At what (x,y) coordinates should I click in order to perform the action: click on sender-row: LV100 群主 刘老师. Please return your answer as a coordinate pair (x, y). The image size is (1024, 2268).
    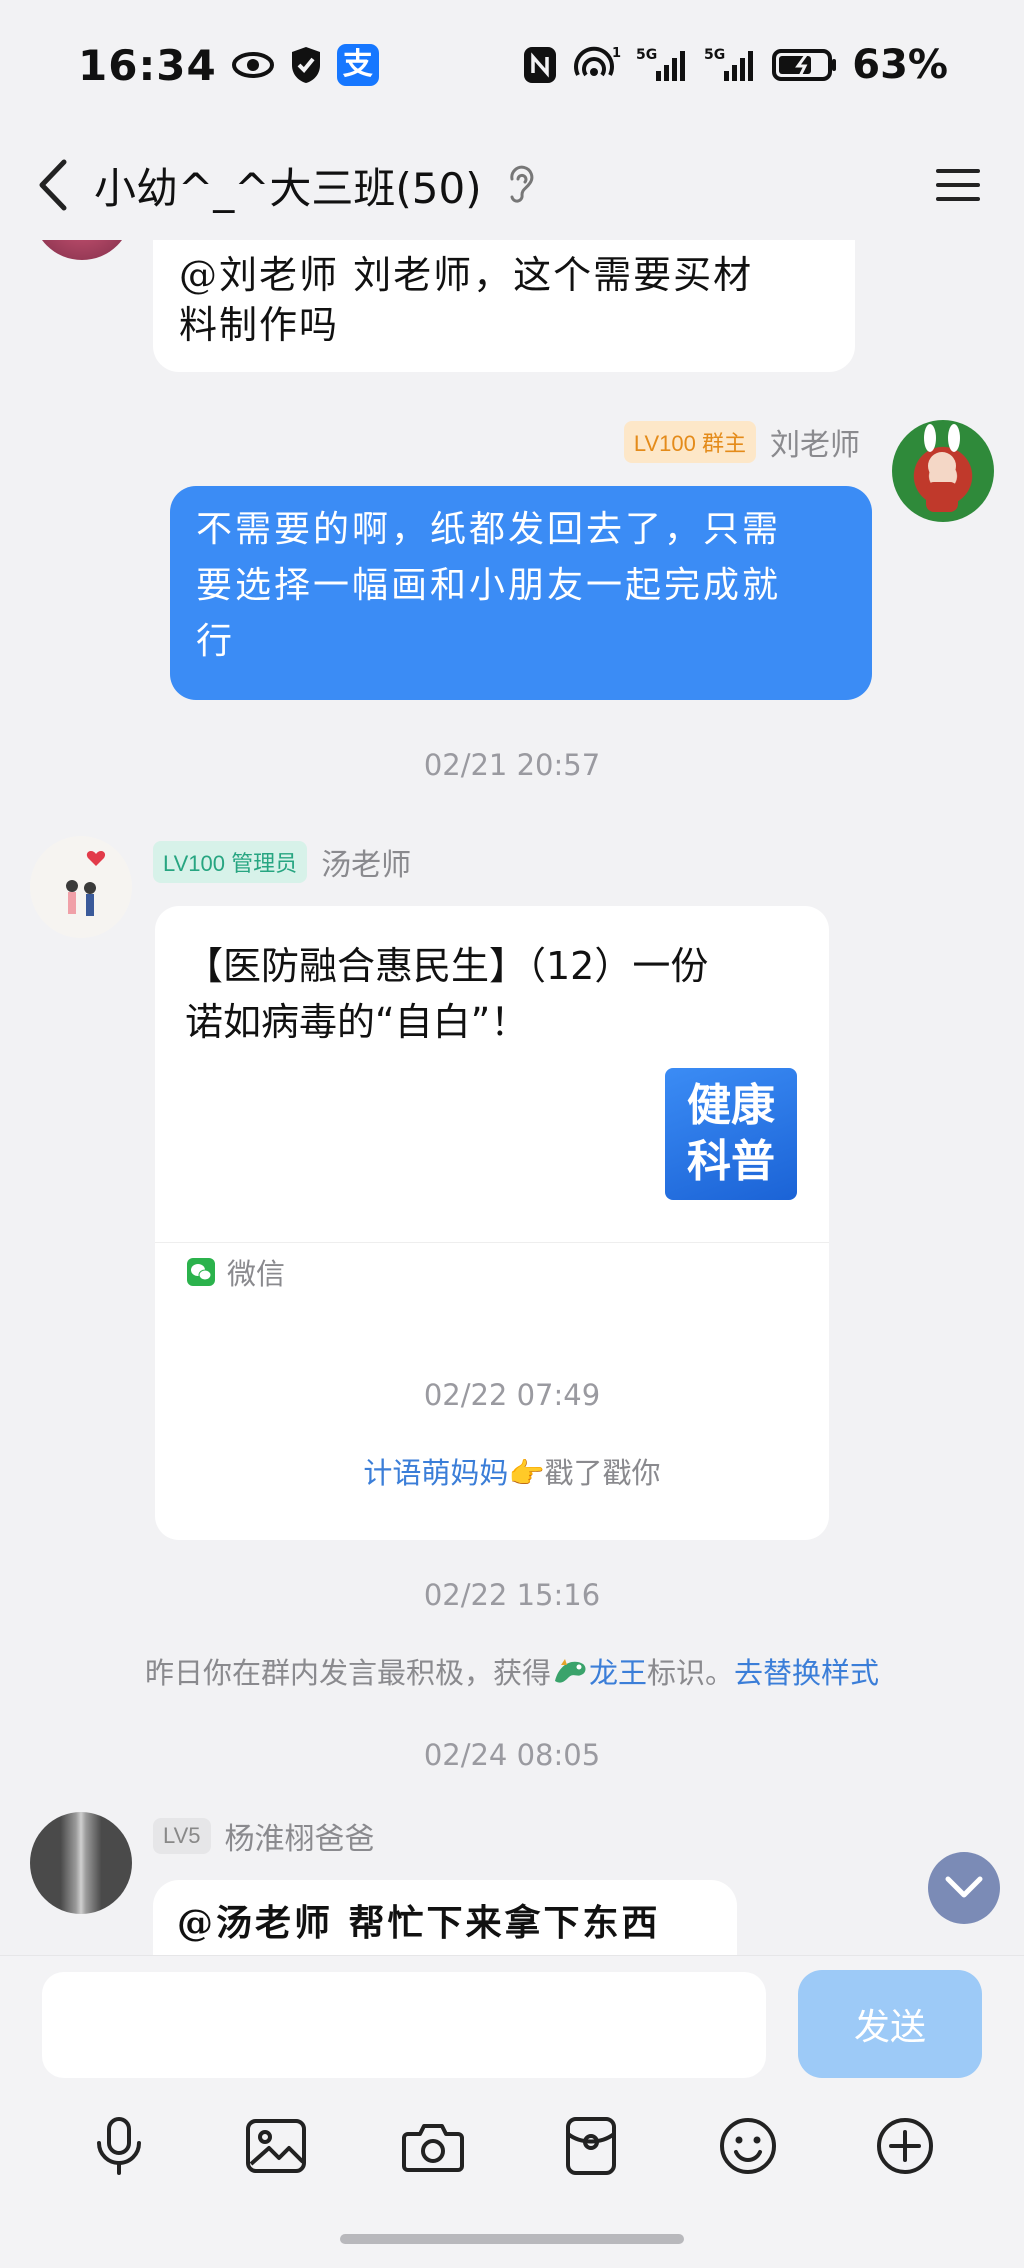
    Looking at the image, I should click on (741, 442).